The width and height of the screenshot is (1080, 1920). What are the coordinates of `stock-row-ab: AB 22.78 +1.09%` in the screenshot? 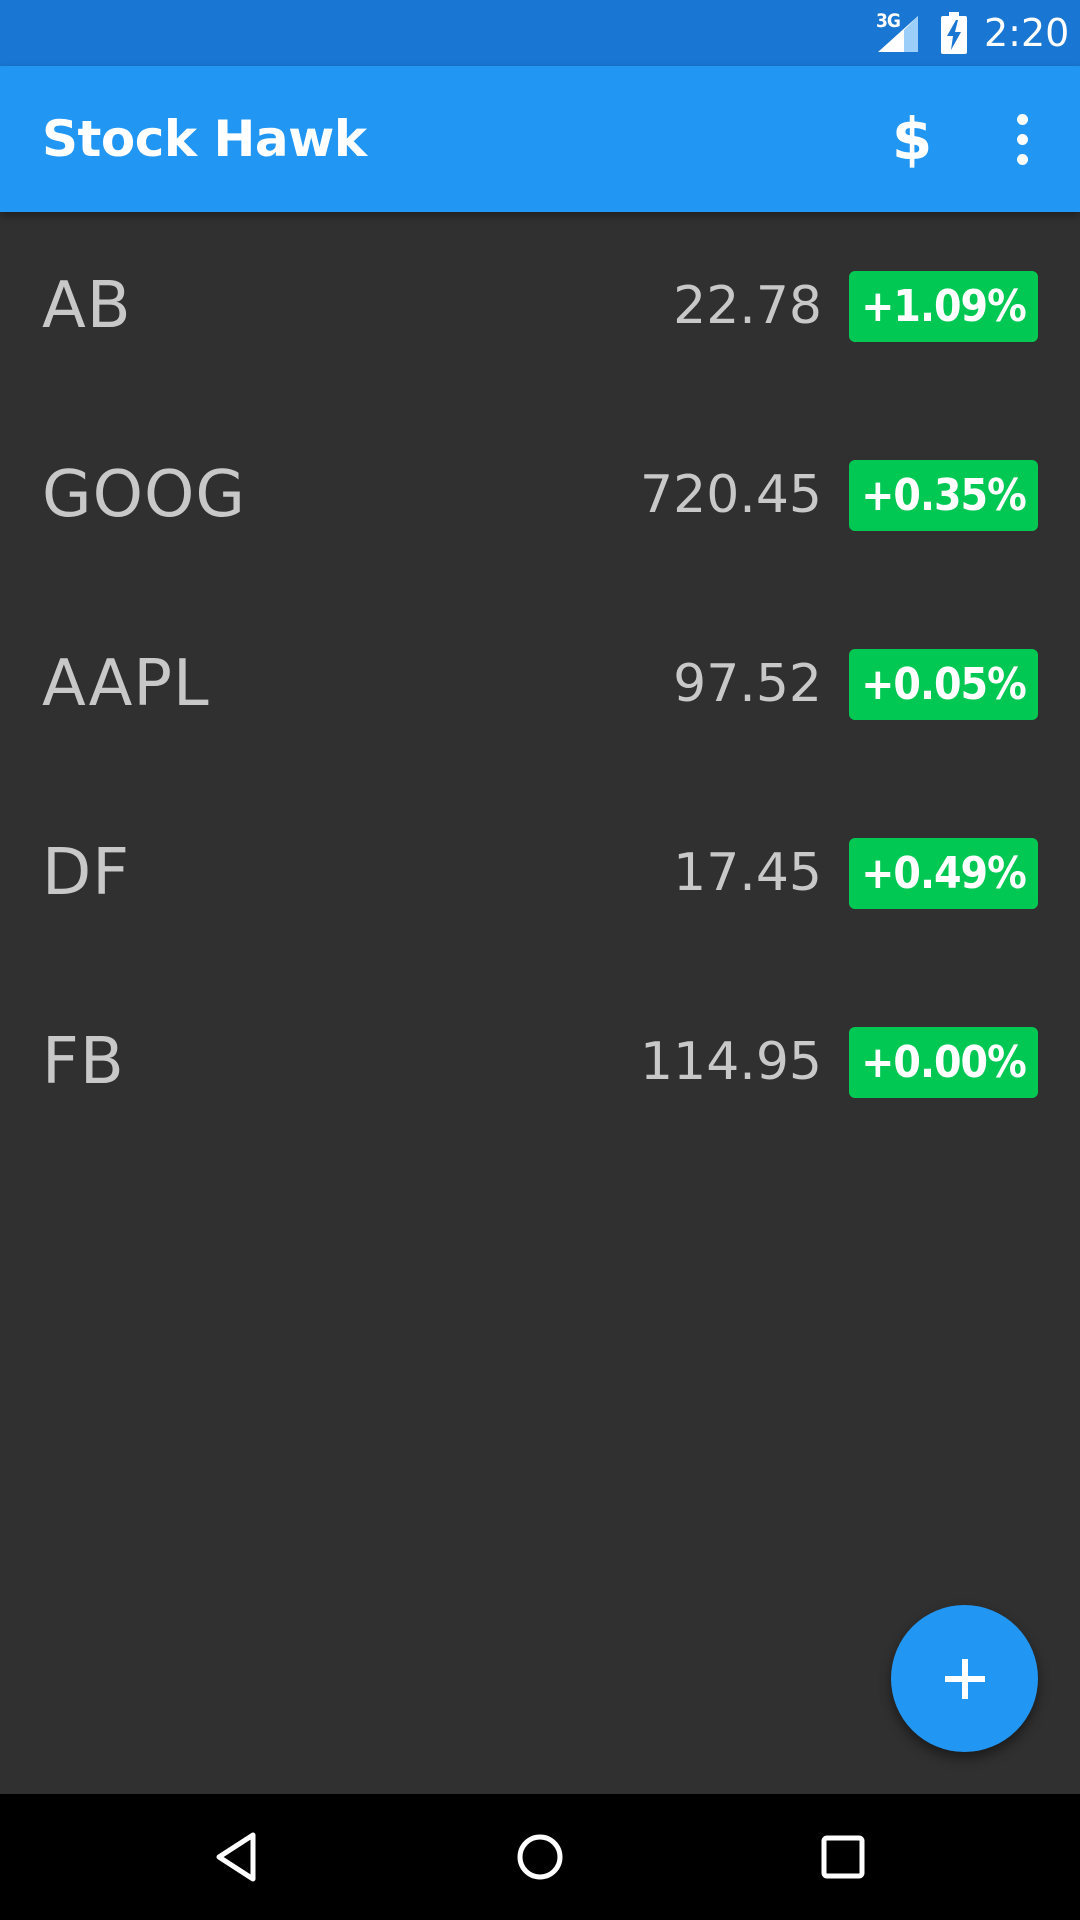 It's located at (540, 306).